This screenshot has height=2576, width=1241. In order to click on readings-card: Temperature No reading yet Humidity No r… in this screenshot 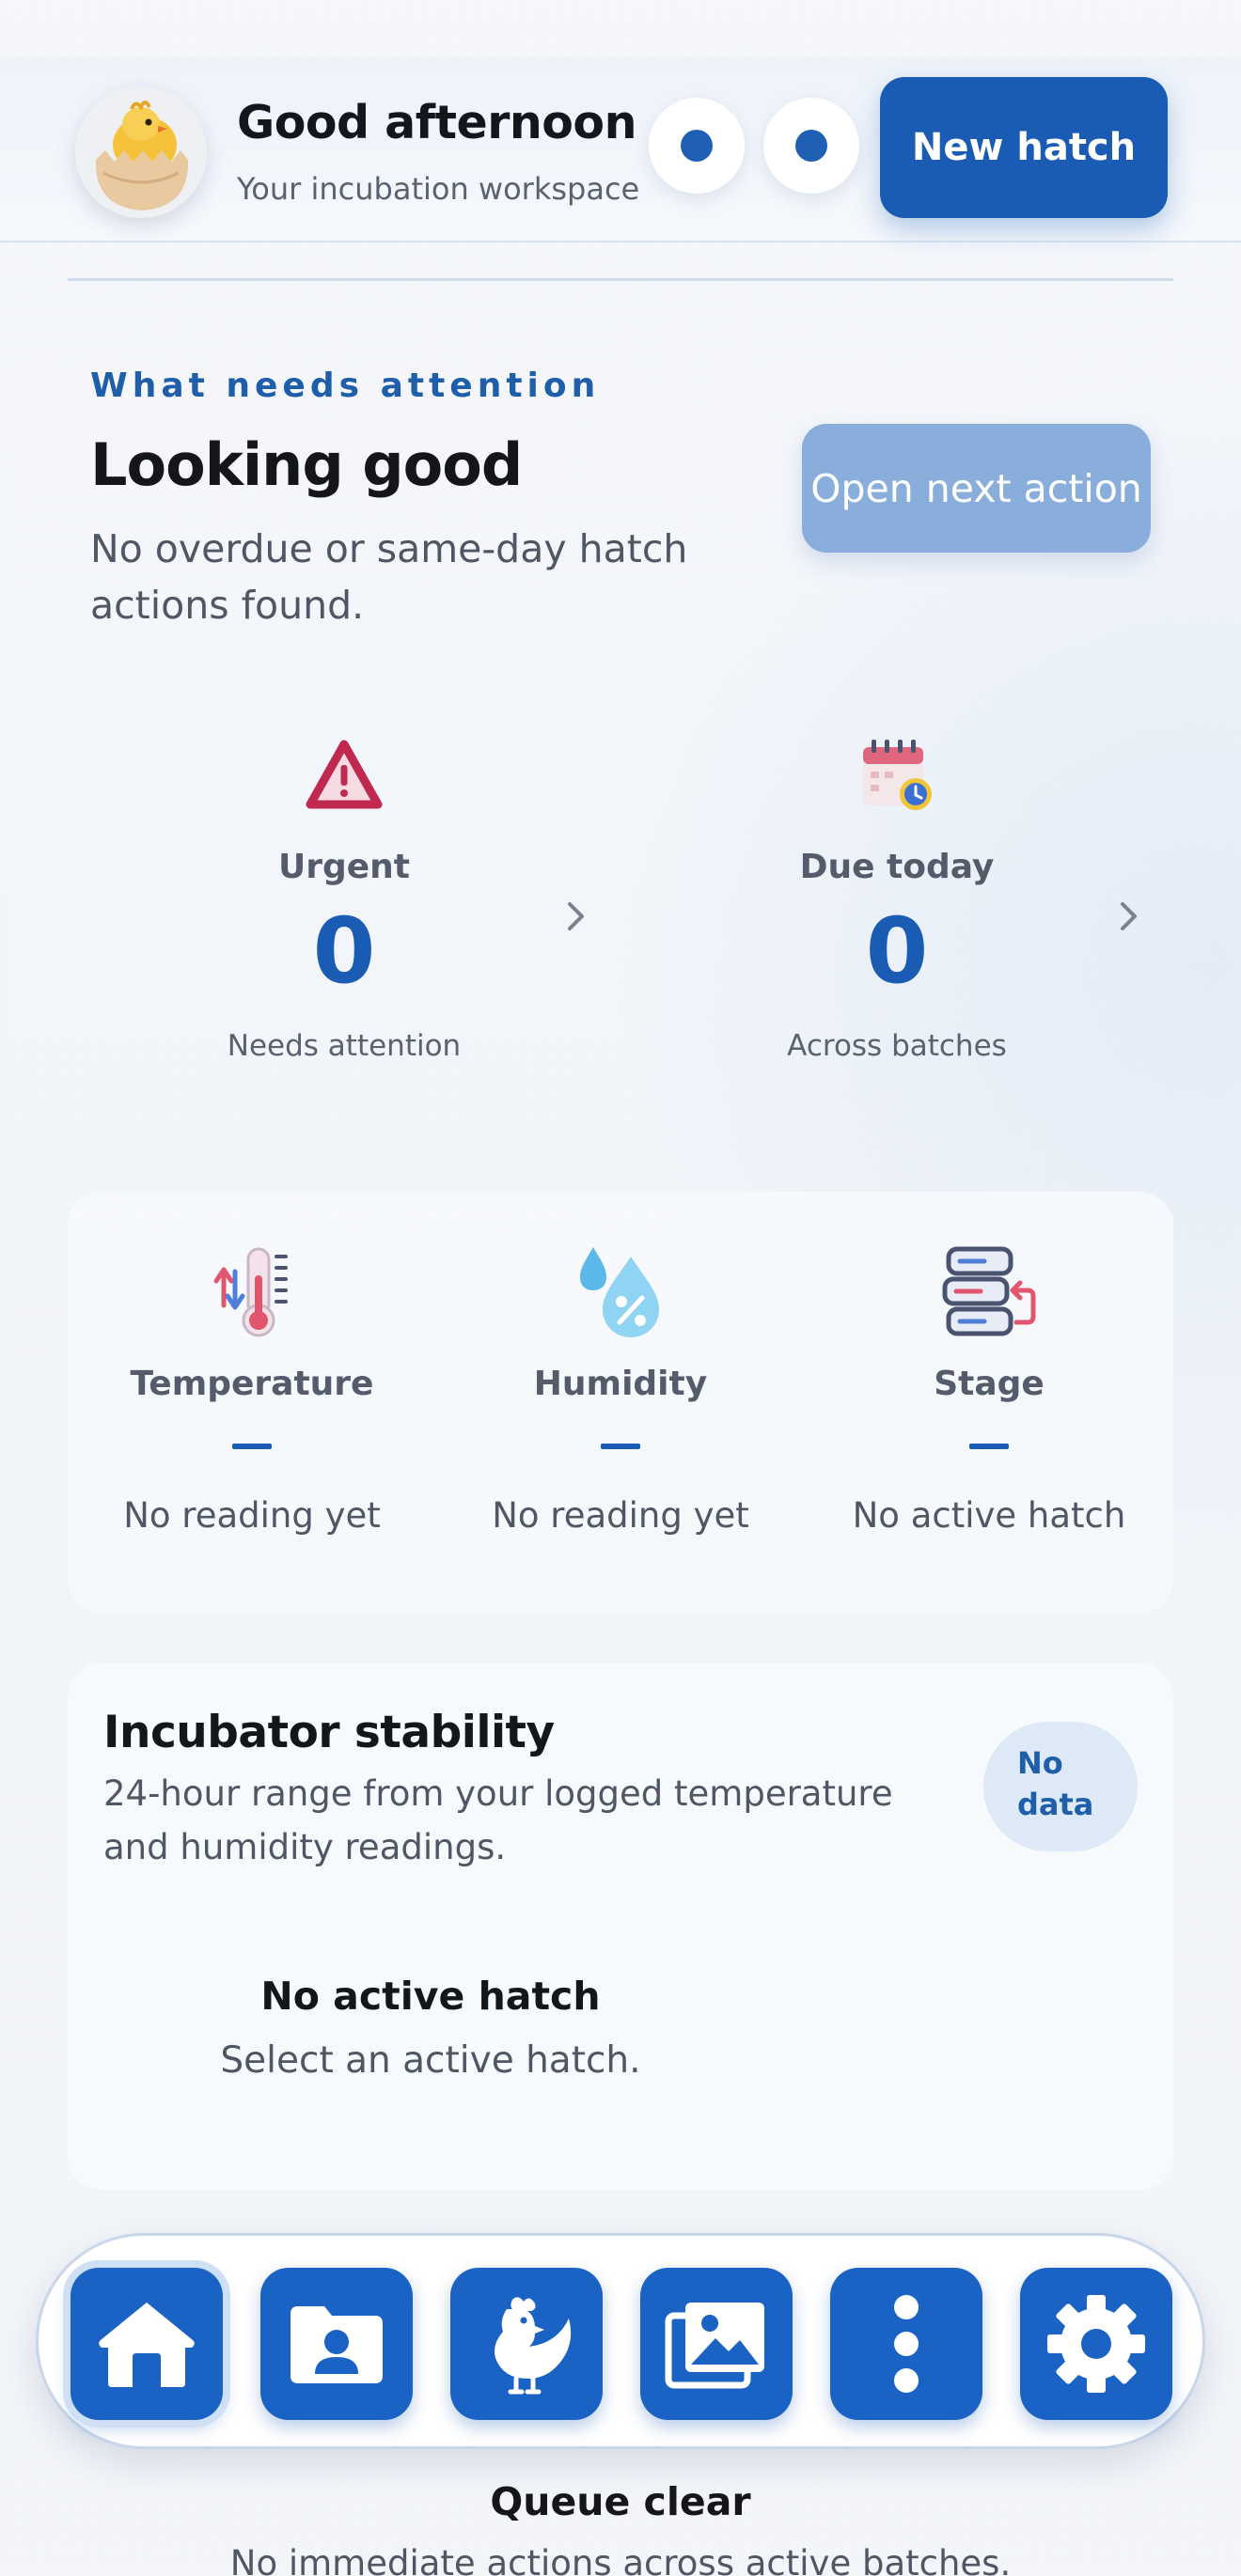, I will do `click(620, 1402)`.